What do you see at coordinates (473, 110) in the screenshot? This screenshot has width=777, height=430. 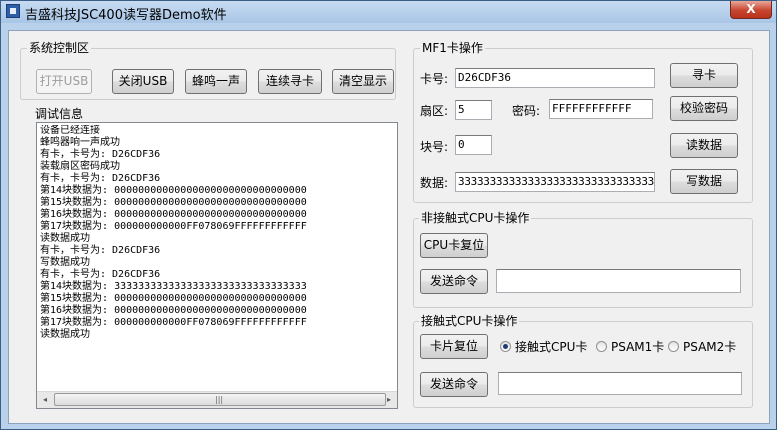 I see `sector-field: 5` at bounding box center [473, 110].